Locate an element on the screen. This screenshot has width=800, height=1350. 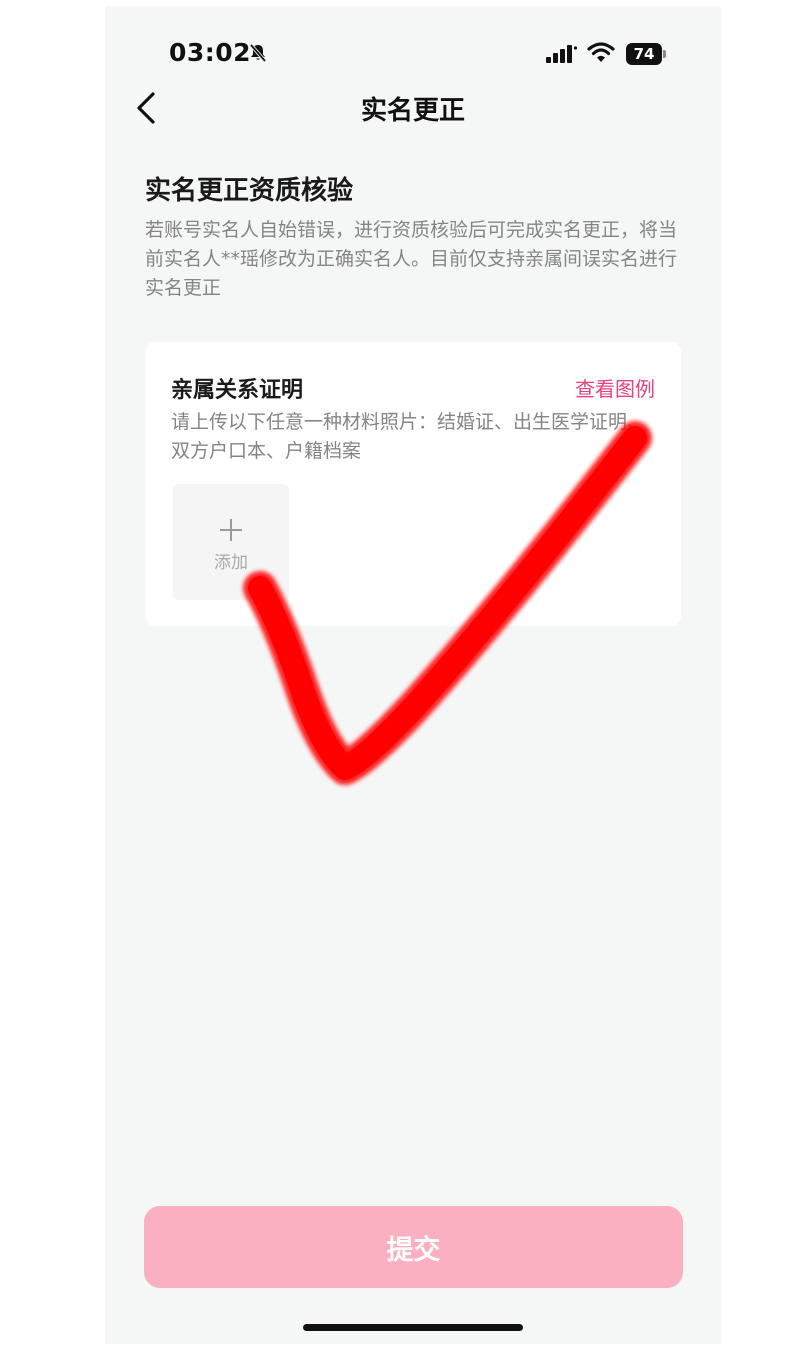
bell-muted-icon is located at coordinates (258, 53).